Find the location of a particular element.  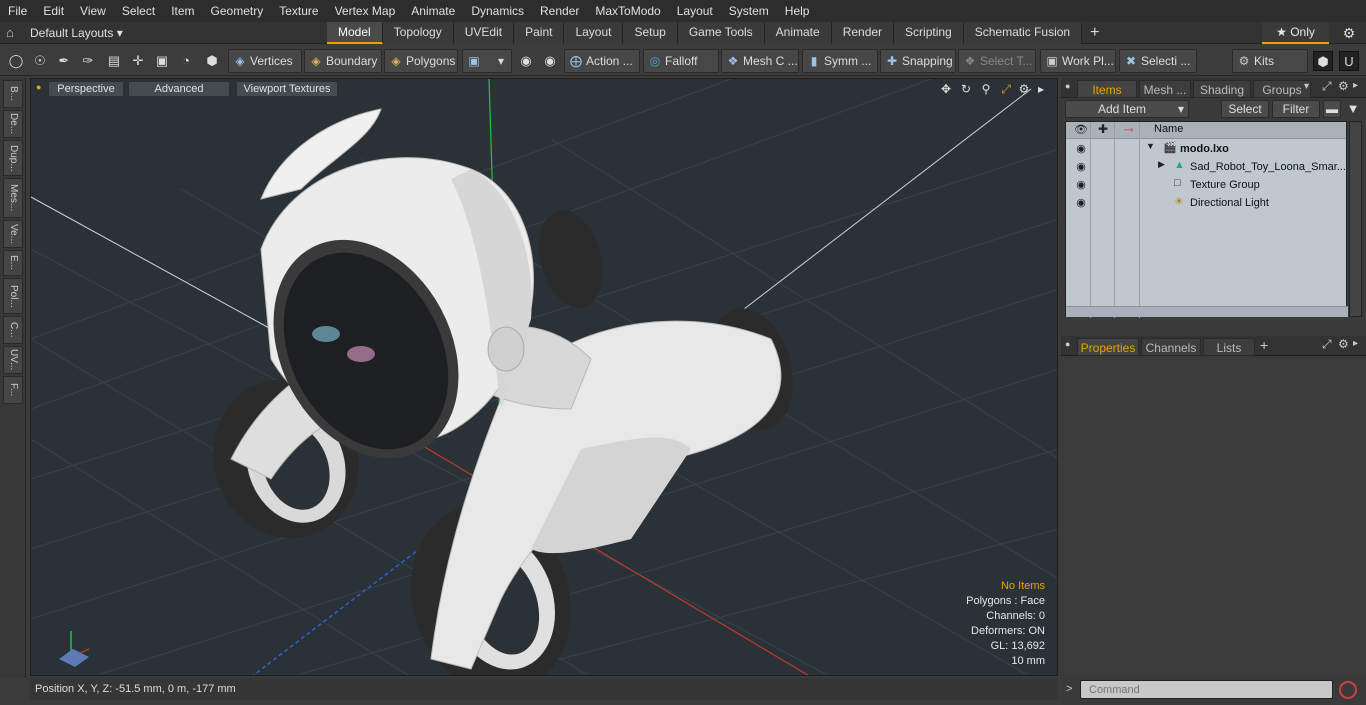

stack-icon: ▤ is located at coordinates (114, 61).